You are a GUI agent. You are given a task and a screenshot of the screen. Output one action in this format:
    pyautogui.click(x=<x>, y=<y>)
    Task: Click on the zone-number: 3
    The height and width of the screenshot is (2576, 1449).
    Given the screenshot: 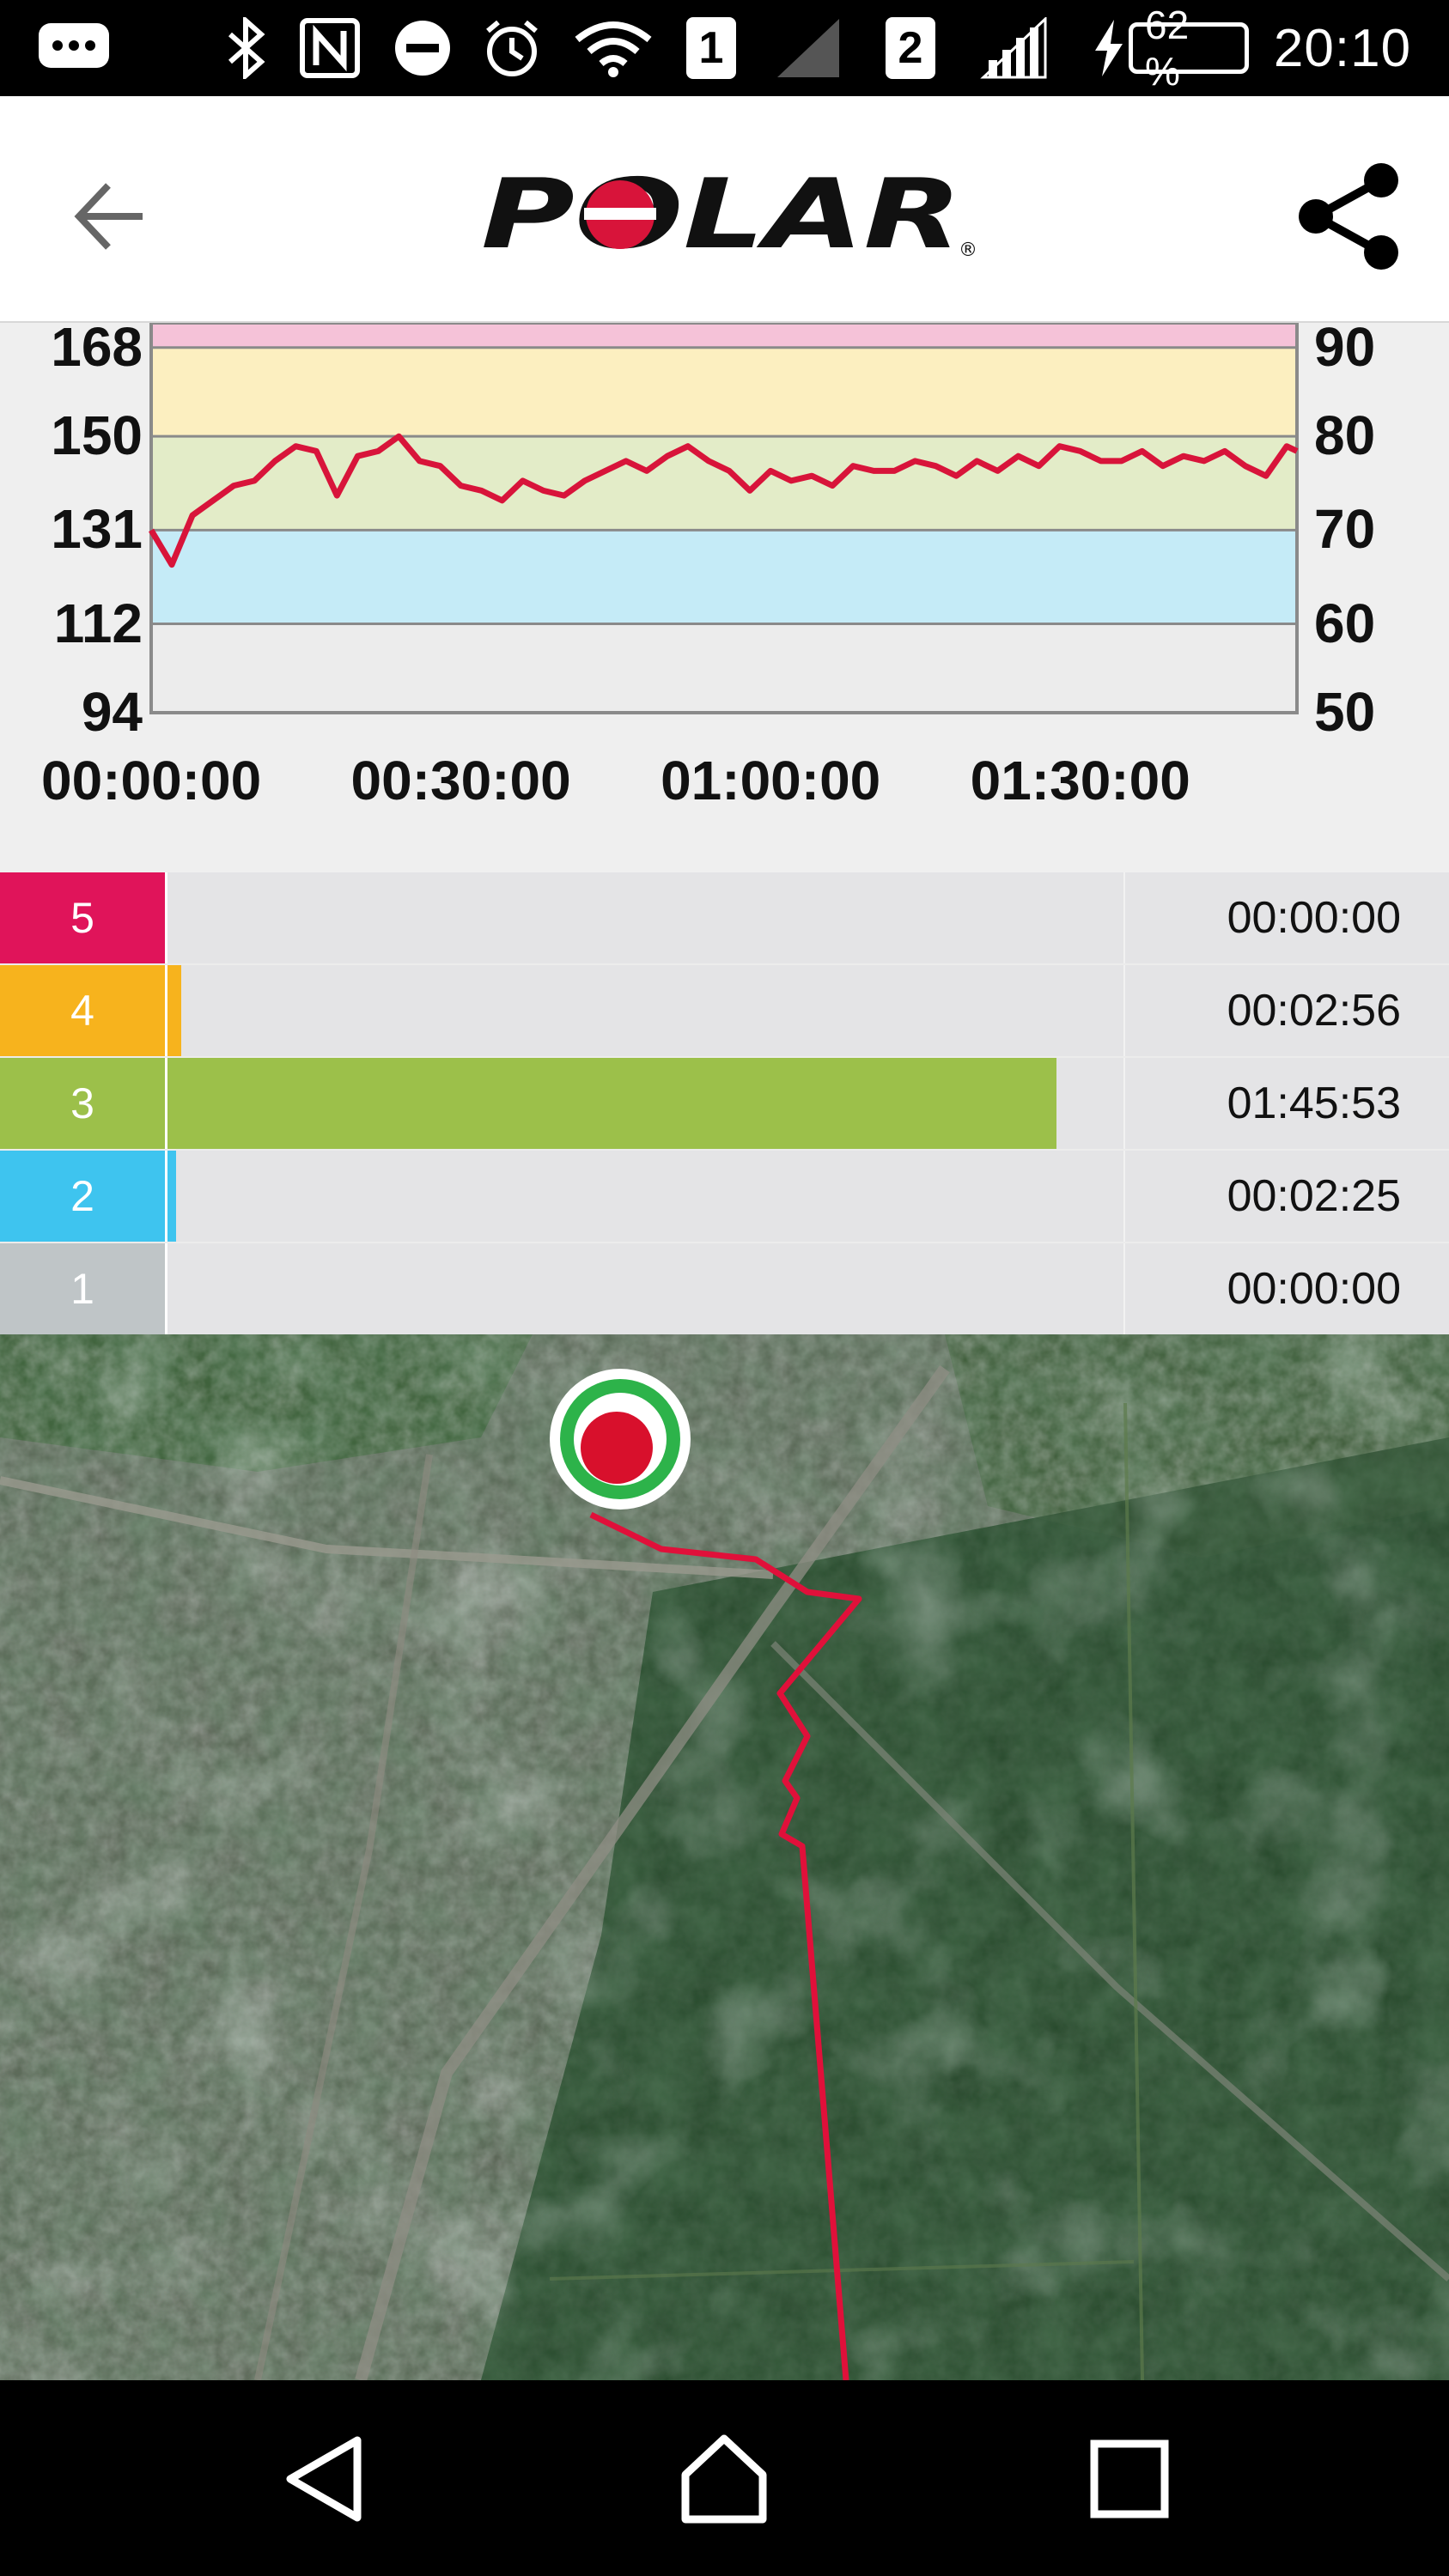 What is the action you would take?
    pyautogui.click(x=82, y=1103)
    